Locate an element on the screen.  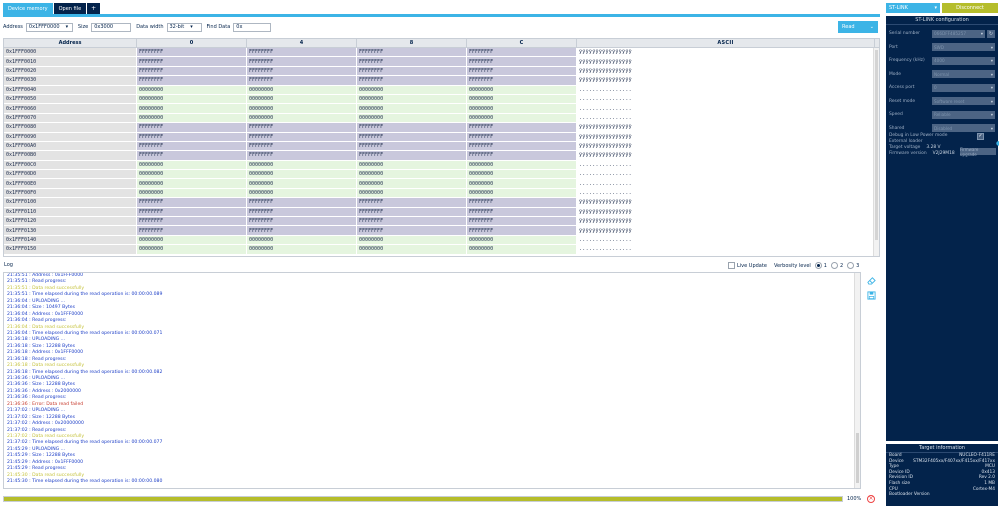
read-button: Read ⌄ is located at coordinates (858, 27).